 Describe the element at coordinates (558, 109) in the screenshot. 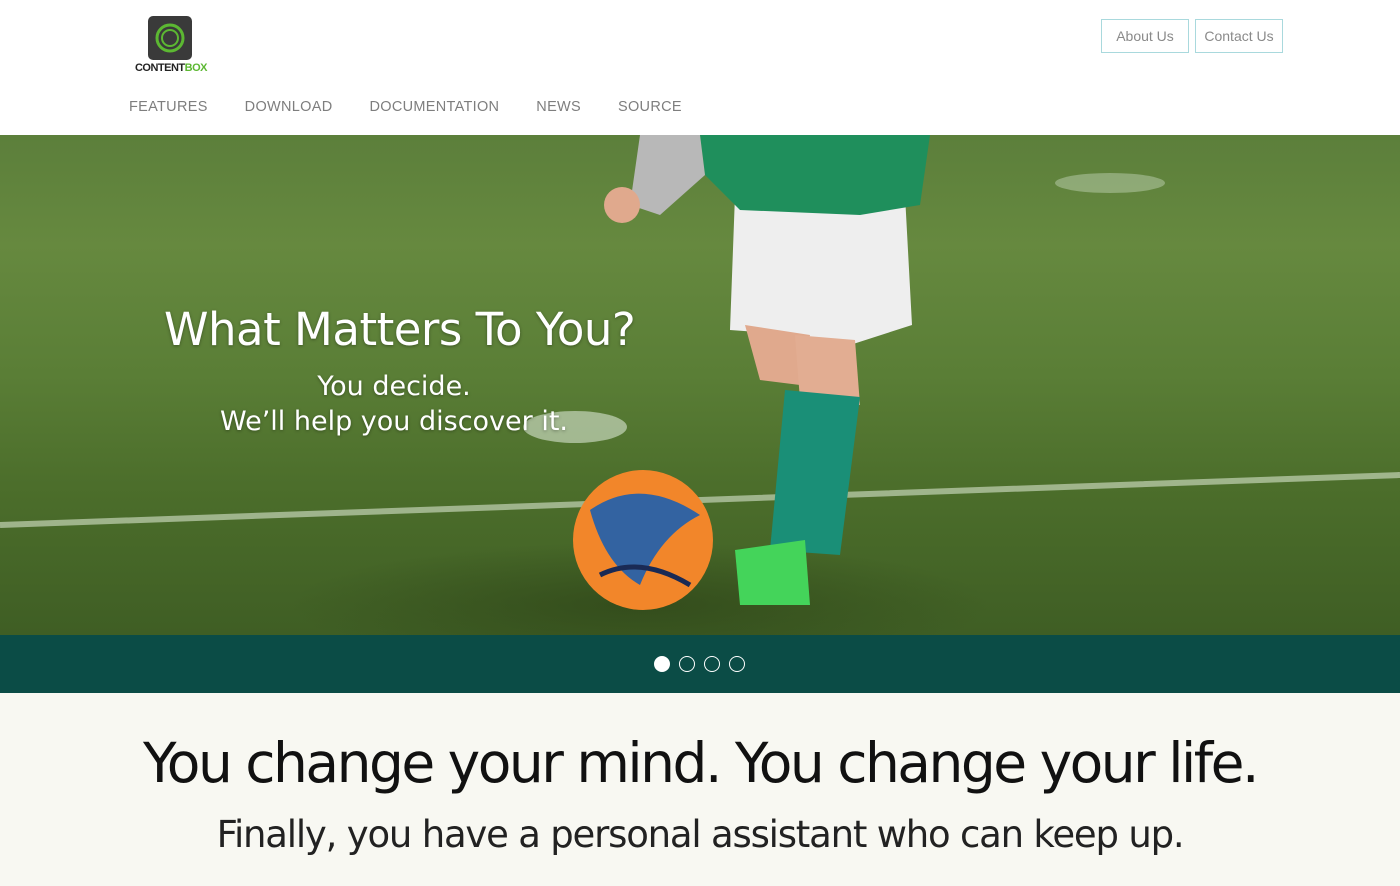

I see `nav-news: NEWS` at that location.